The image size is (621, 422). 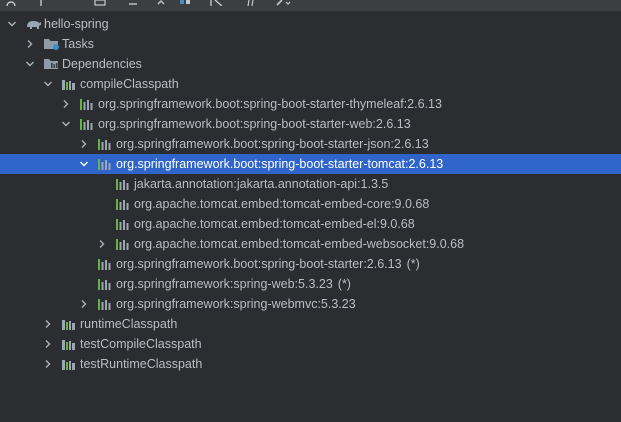 I want to click on expand-all-icon, so click(x=133, y=3).